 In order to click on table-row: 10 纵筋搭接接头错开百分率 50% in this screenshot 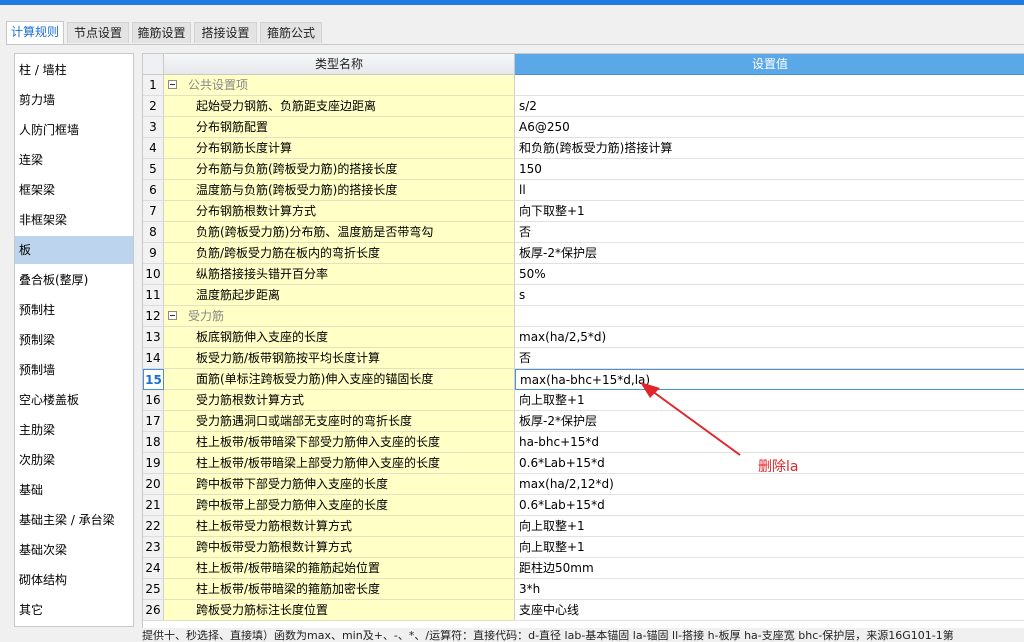, I will do `click(583, 274)`.